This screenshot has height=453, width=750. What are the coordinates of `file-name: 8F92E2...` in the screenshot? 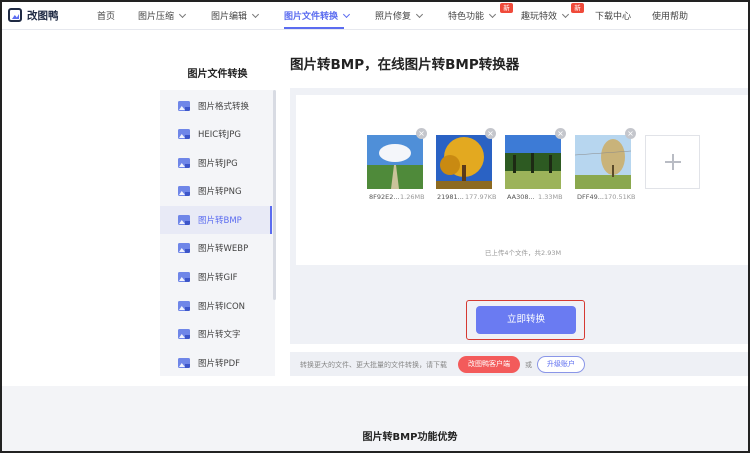 It's located at (384, 197).